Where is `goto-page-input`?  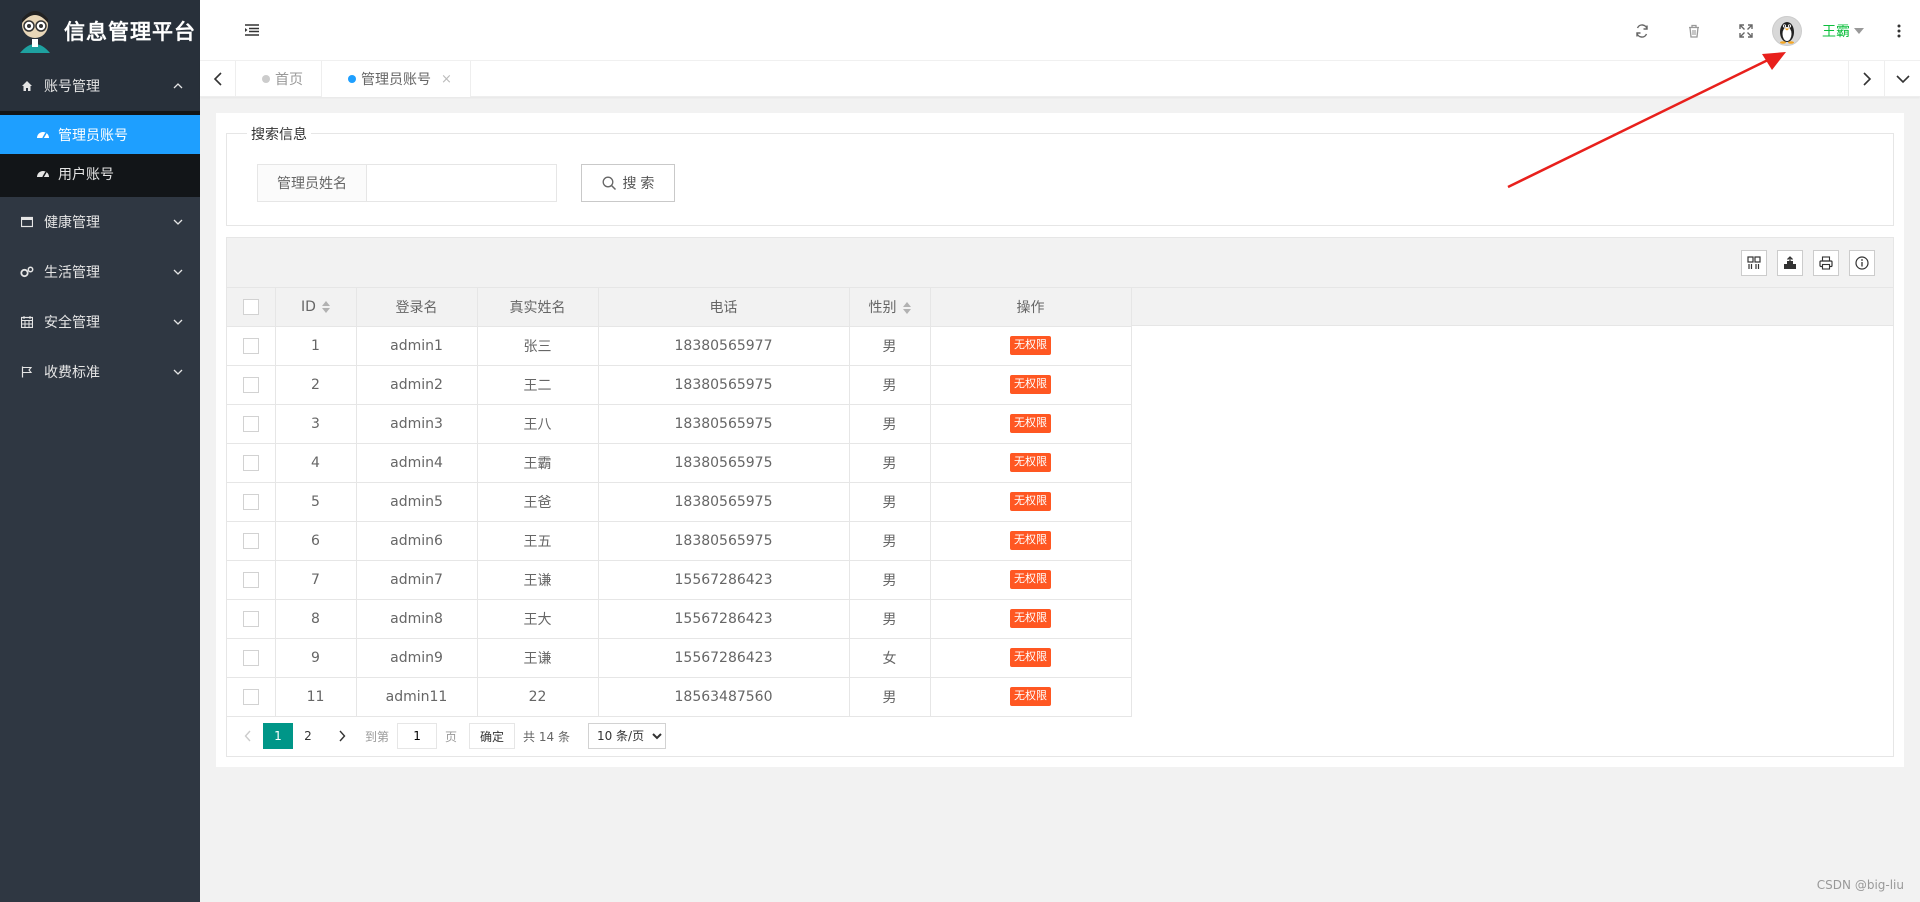 goto-page-input is located at coordinates (417, 736).